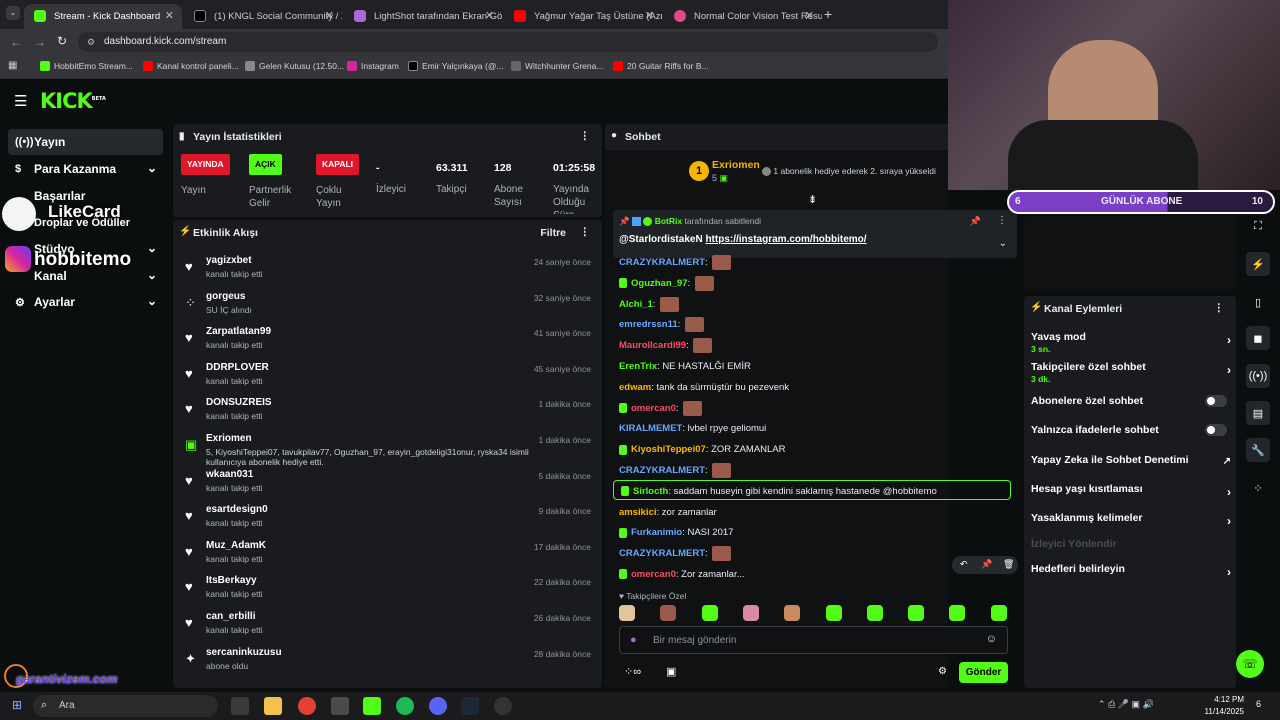 This screenshot has width=1280, height=720. I want to click on chat-message: Maurollcardi99:, so click(666, 346).